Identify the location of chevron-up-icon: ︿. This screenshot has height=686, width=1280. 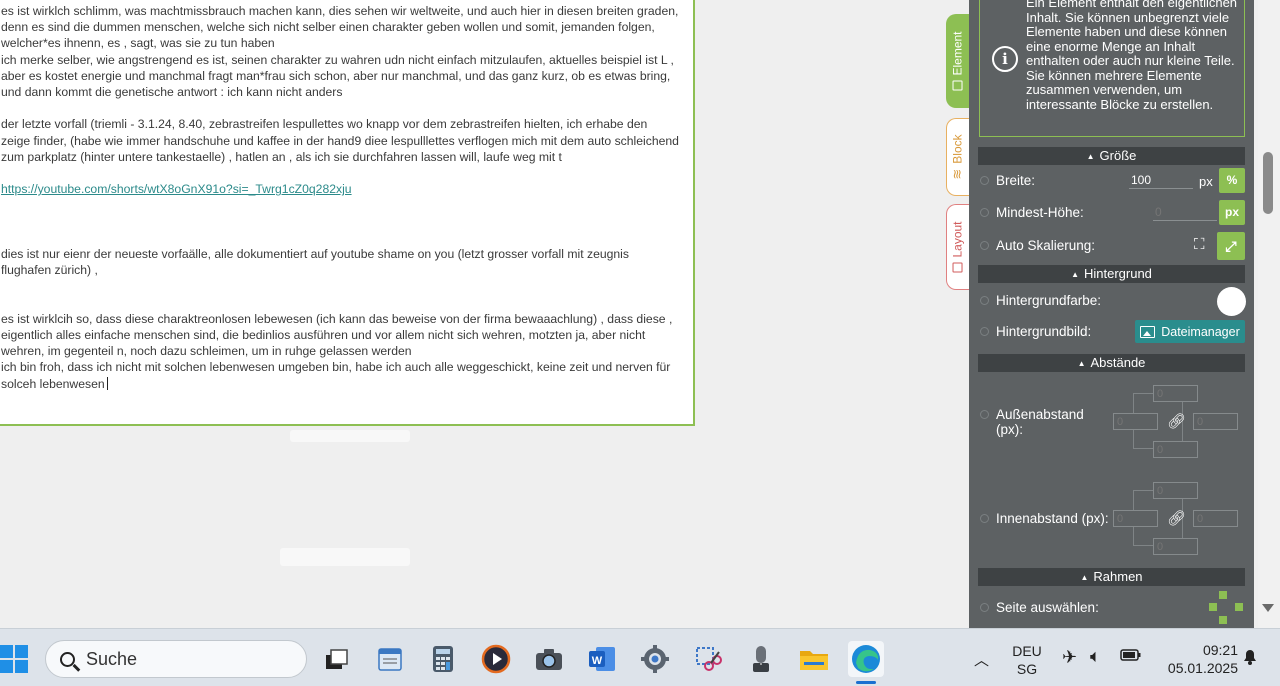
(981, 659).